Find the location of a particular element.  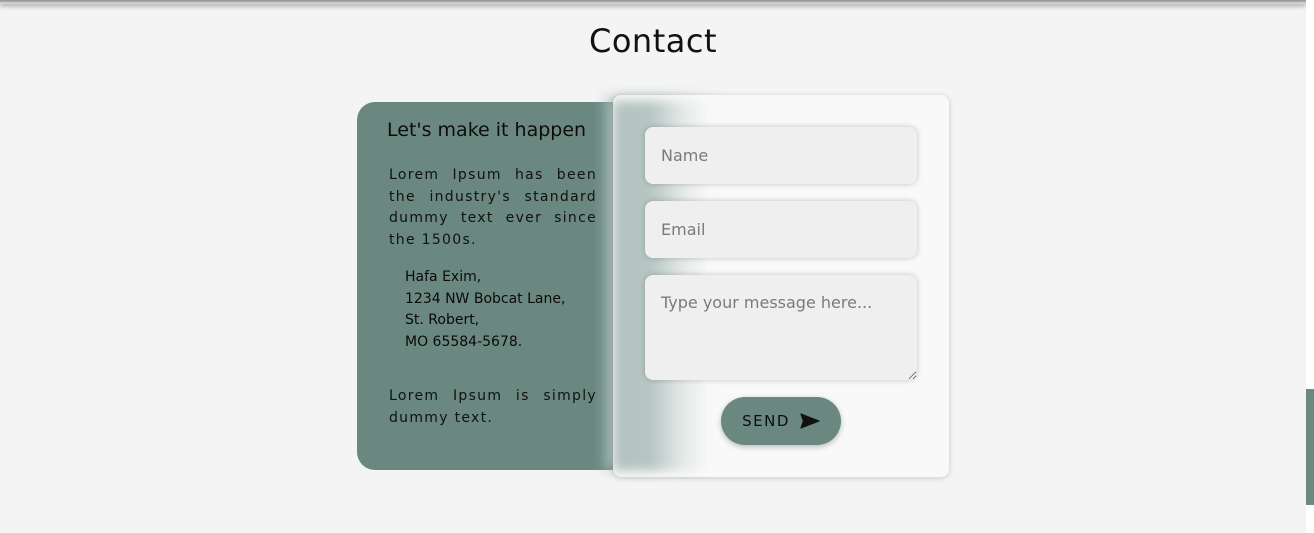

email-field is located at coordinates (781, 229).